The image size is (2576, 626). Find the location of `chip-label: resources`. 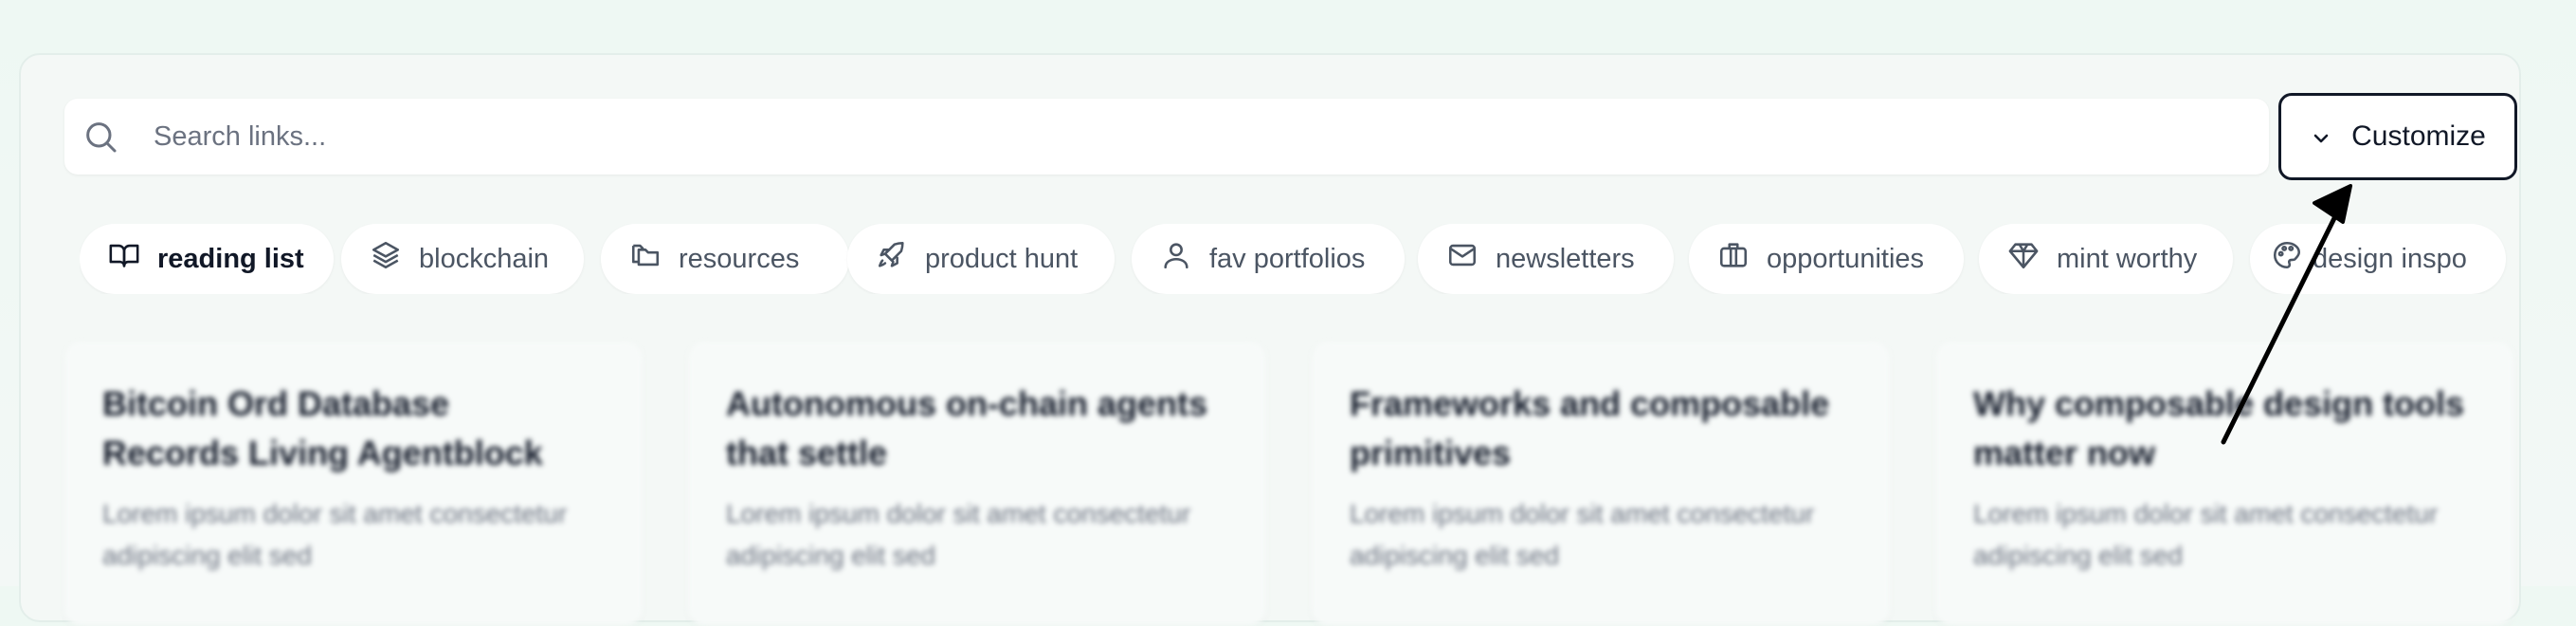

chip-label: resources is located at coordinates (739, 258).